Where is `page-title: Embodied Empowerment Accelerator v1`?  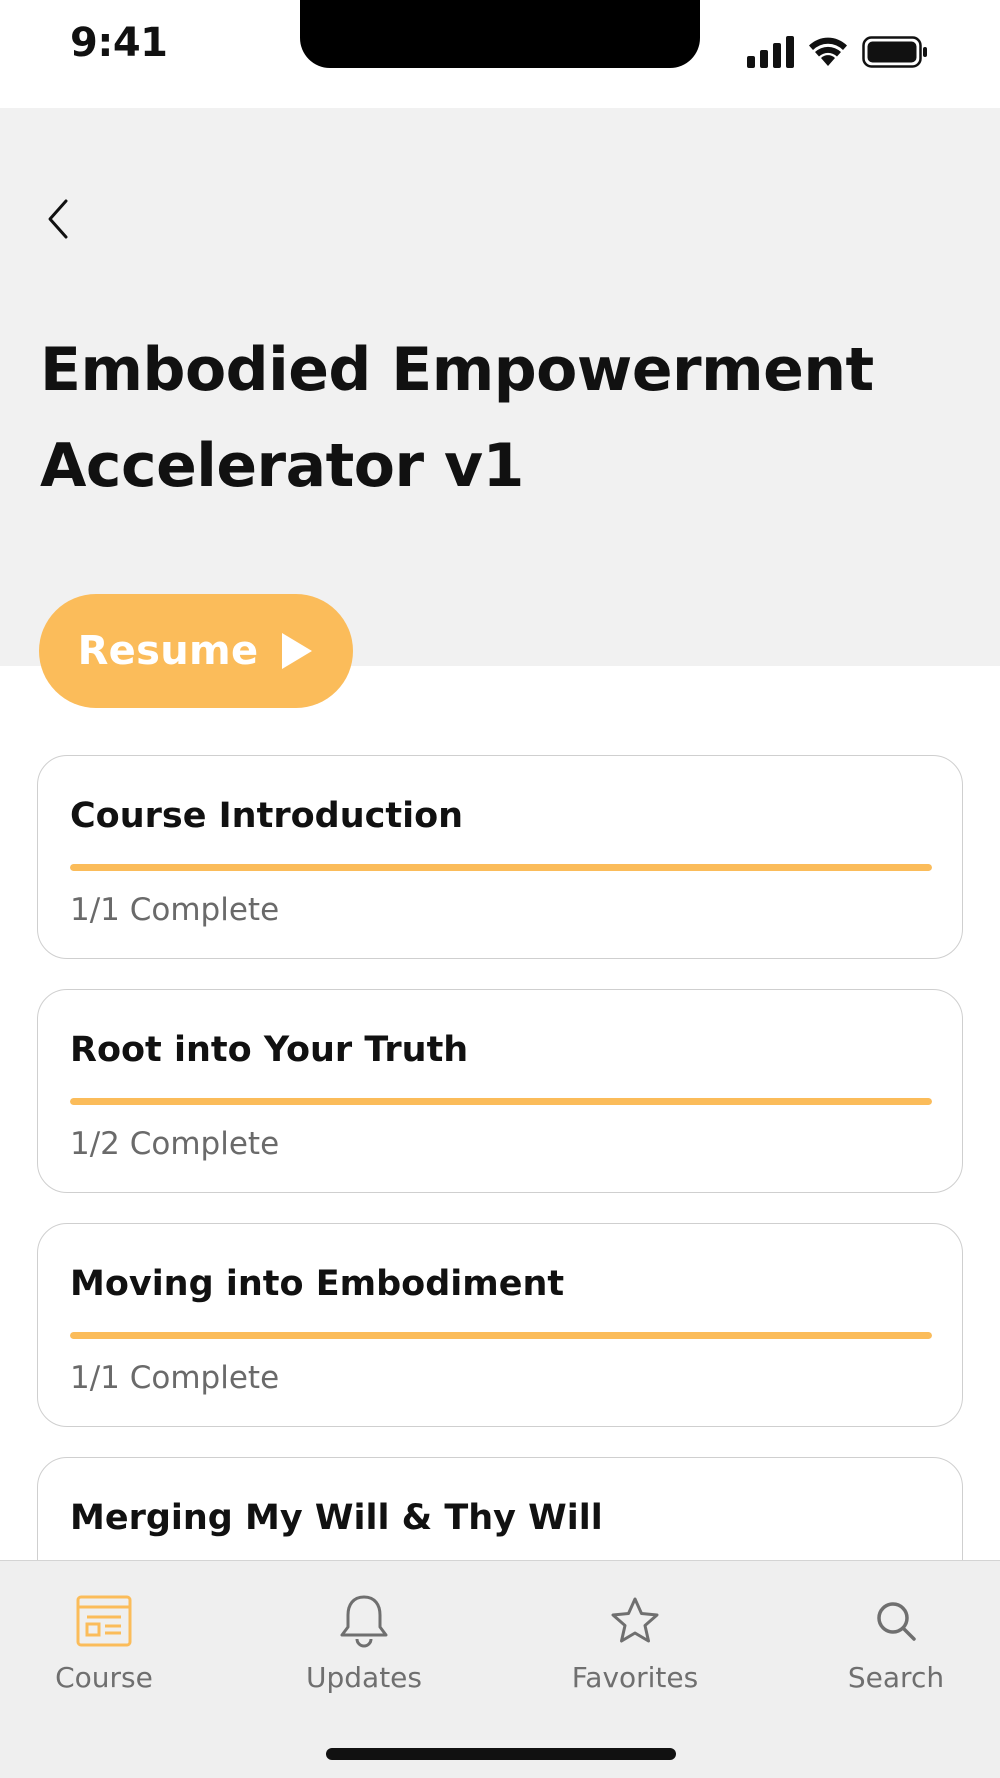
page-title: Embodied Empowerment Accelerator v1 is located at coordinates (457, 418).